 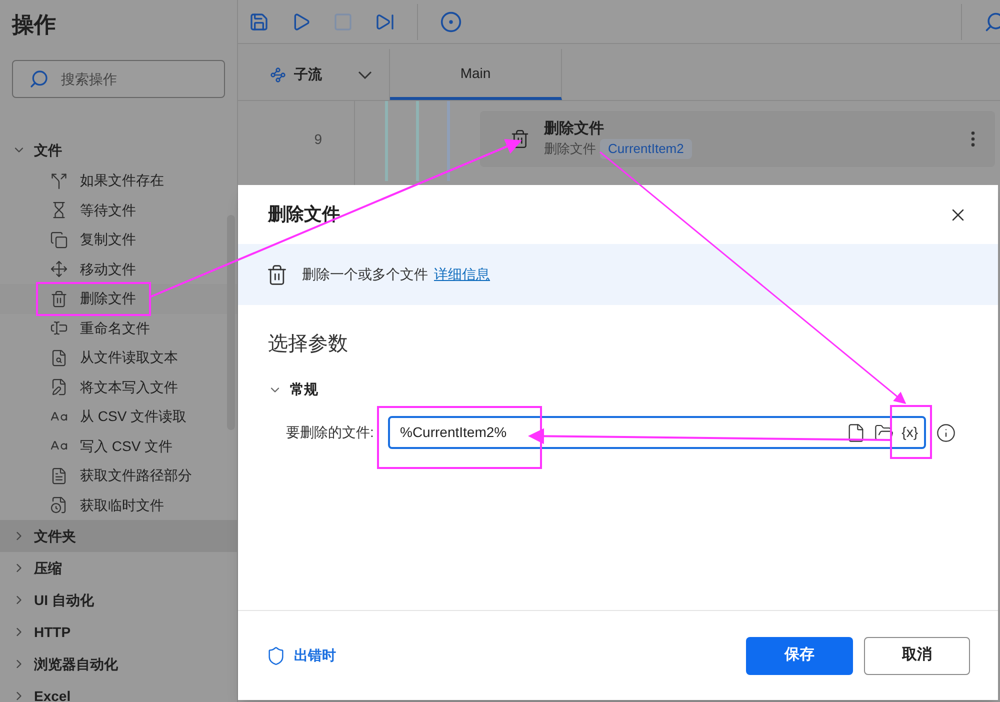 What do you see at coordinates (118, 475) in the screenshot?
I see `action-item: 获取文件路径部分` at bounding box center [118, 475].